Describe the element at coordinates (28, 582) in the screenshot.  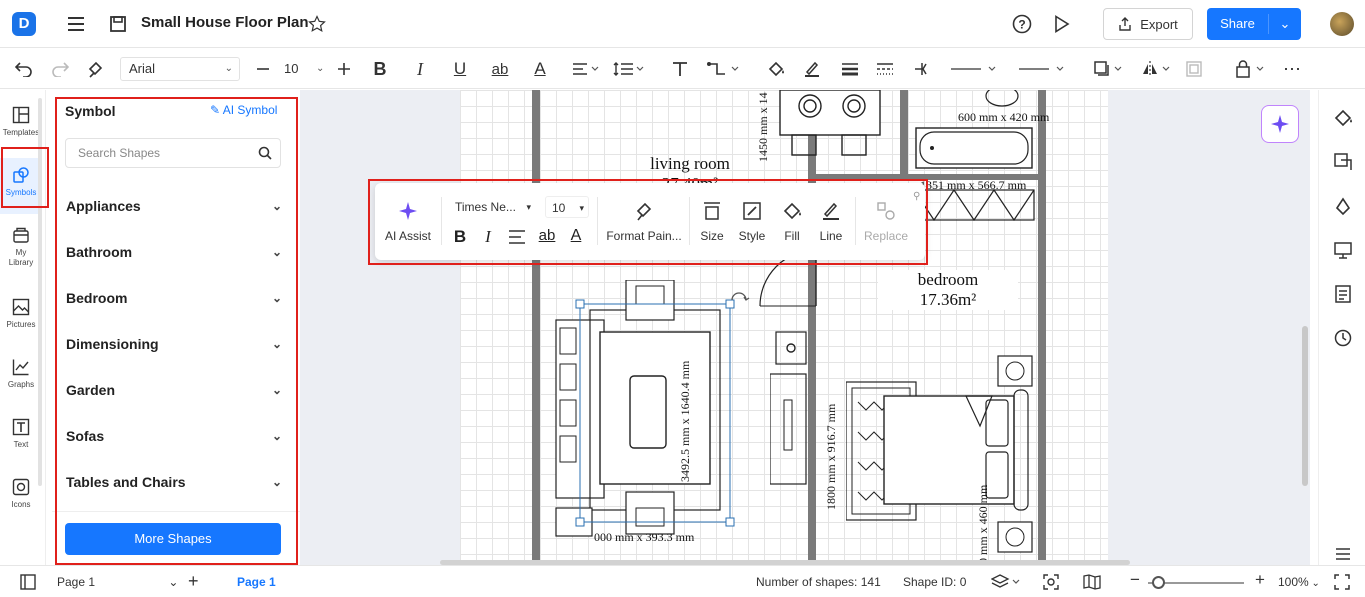
I see `page-panel-icon` at that location.